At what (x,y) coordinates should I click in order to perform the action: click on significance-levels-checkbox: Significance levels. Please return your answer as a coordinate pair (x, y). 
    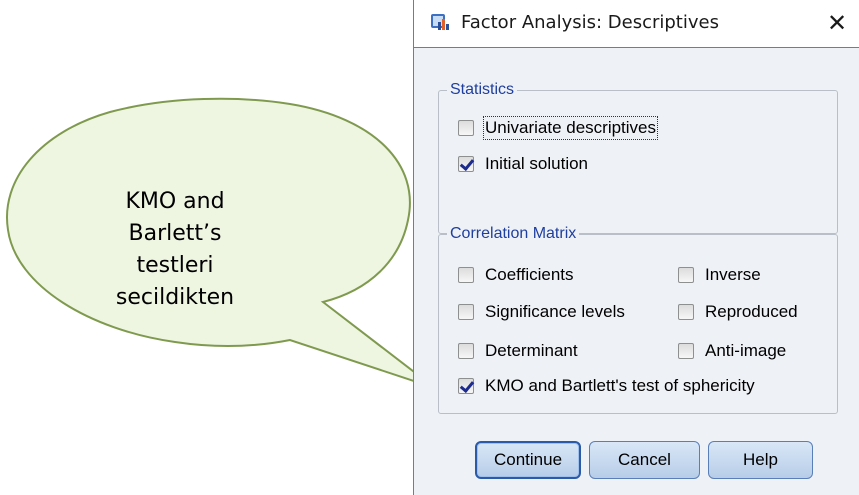
    Looking at the image, I should click on (541, 312).